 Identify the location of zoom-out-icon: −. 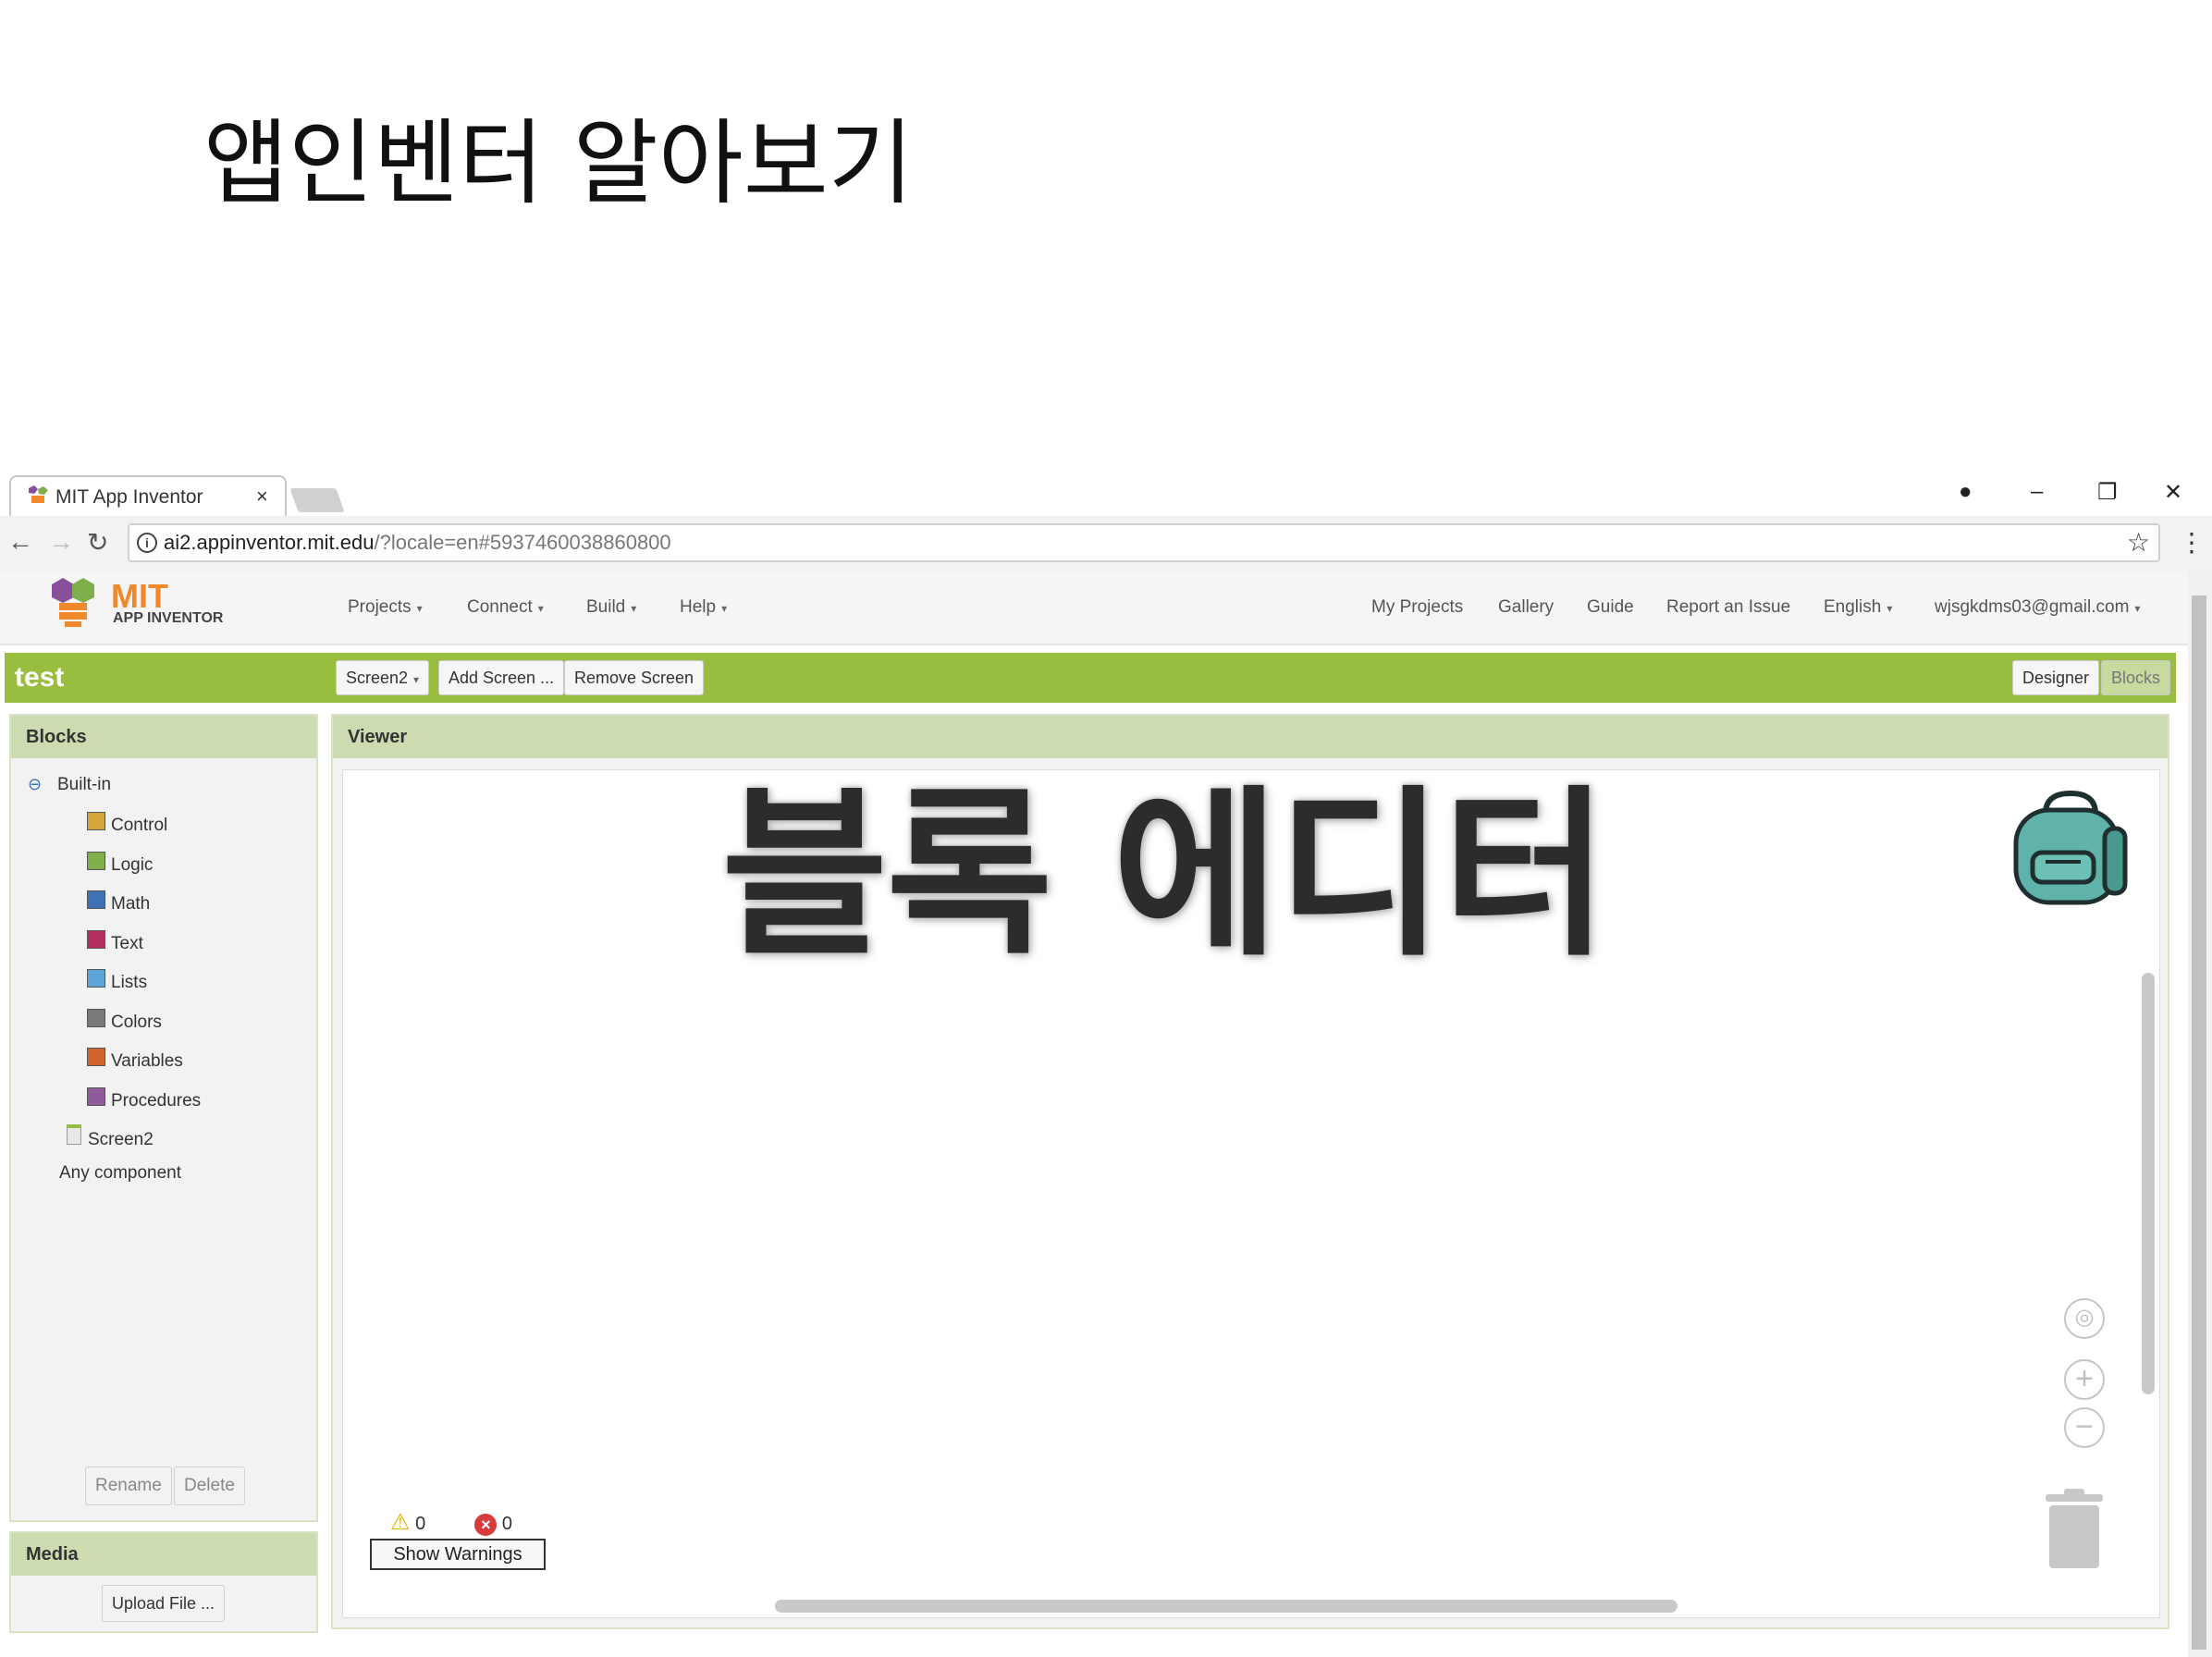
(2085, 1428).